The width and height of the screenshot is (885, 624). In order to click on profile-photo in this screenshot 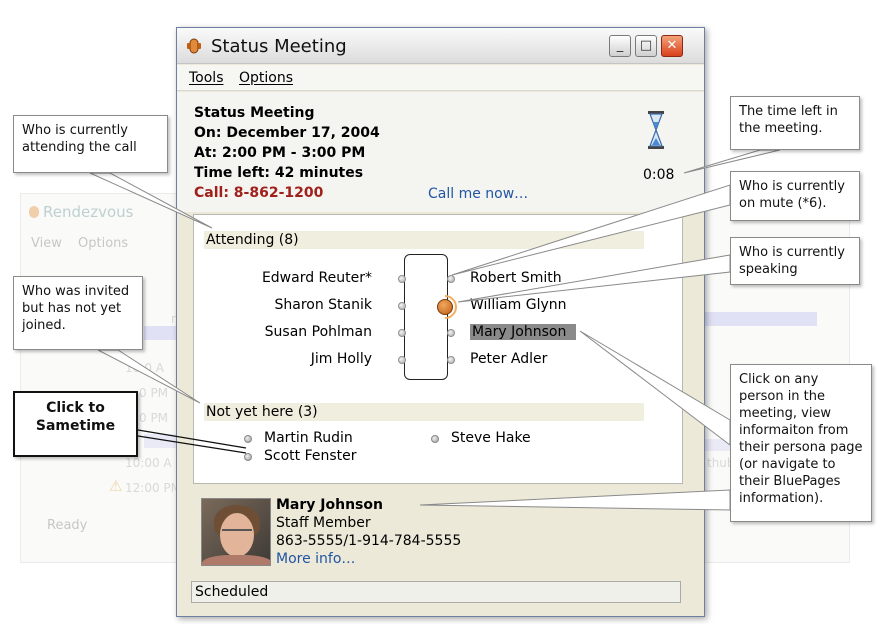, I will do `click(236, 532)`.